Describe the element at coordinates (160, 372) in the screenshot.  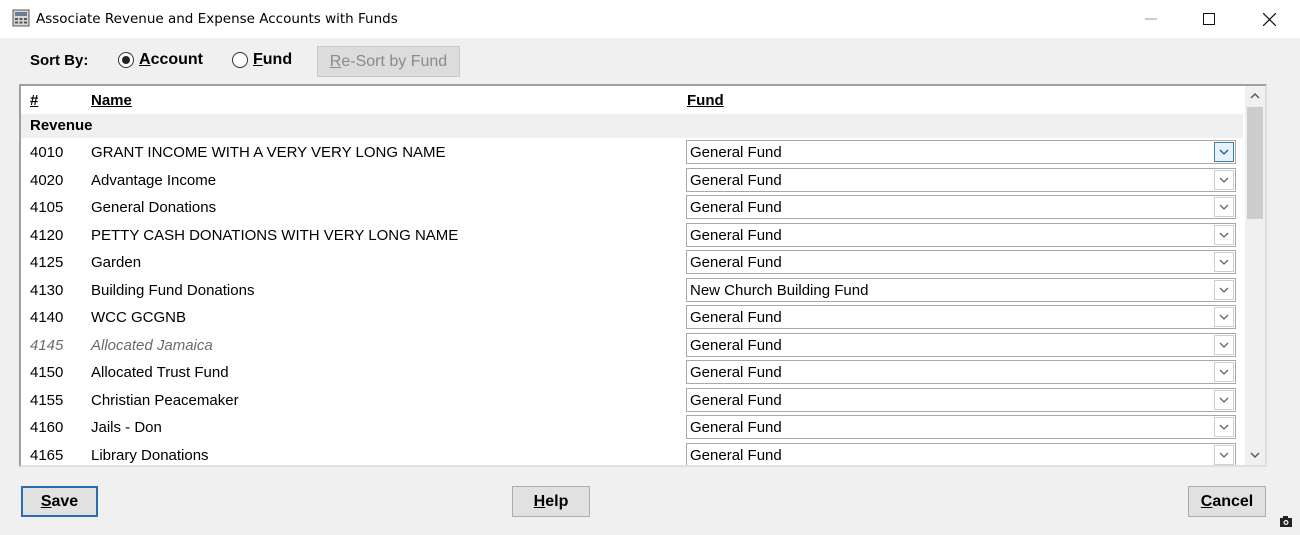
I see `account-name-cell: Allocated Trust Fund` at that location.